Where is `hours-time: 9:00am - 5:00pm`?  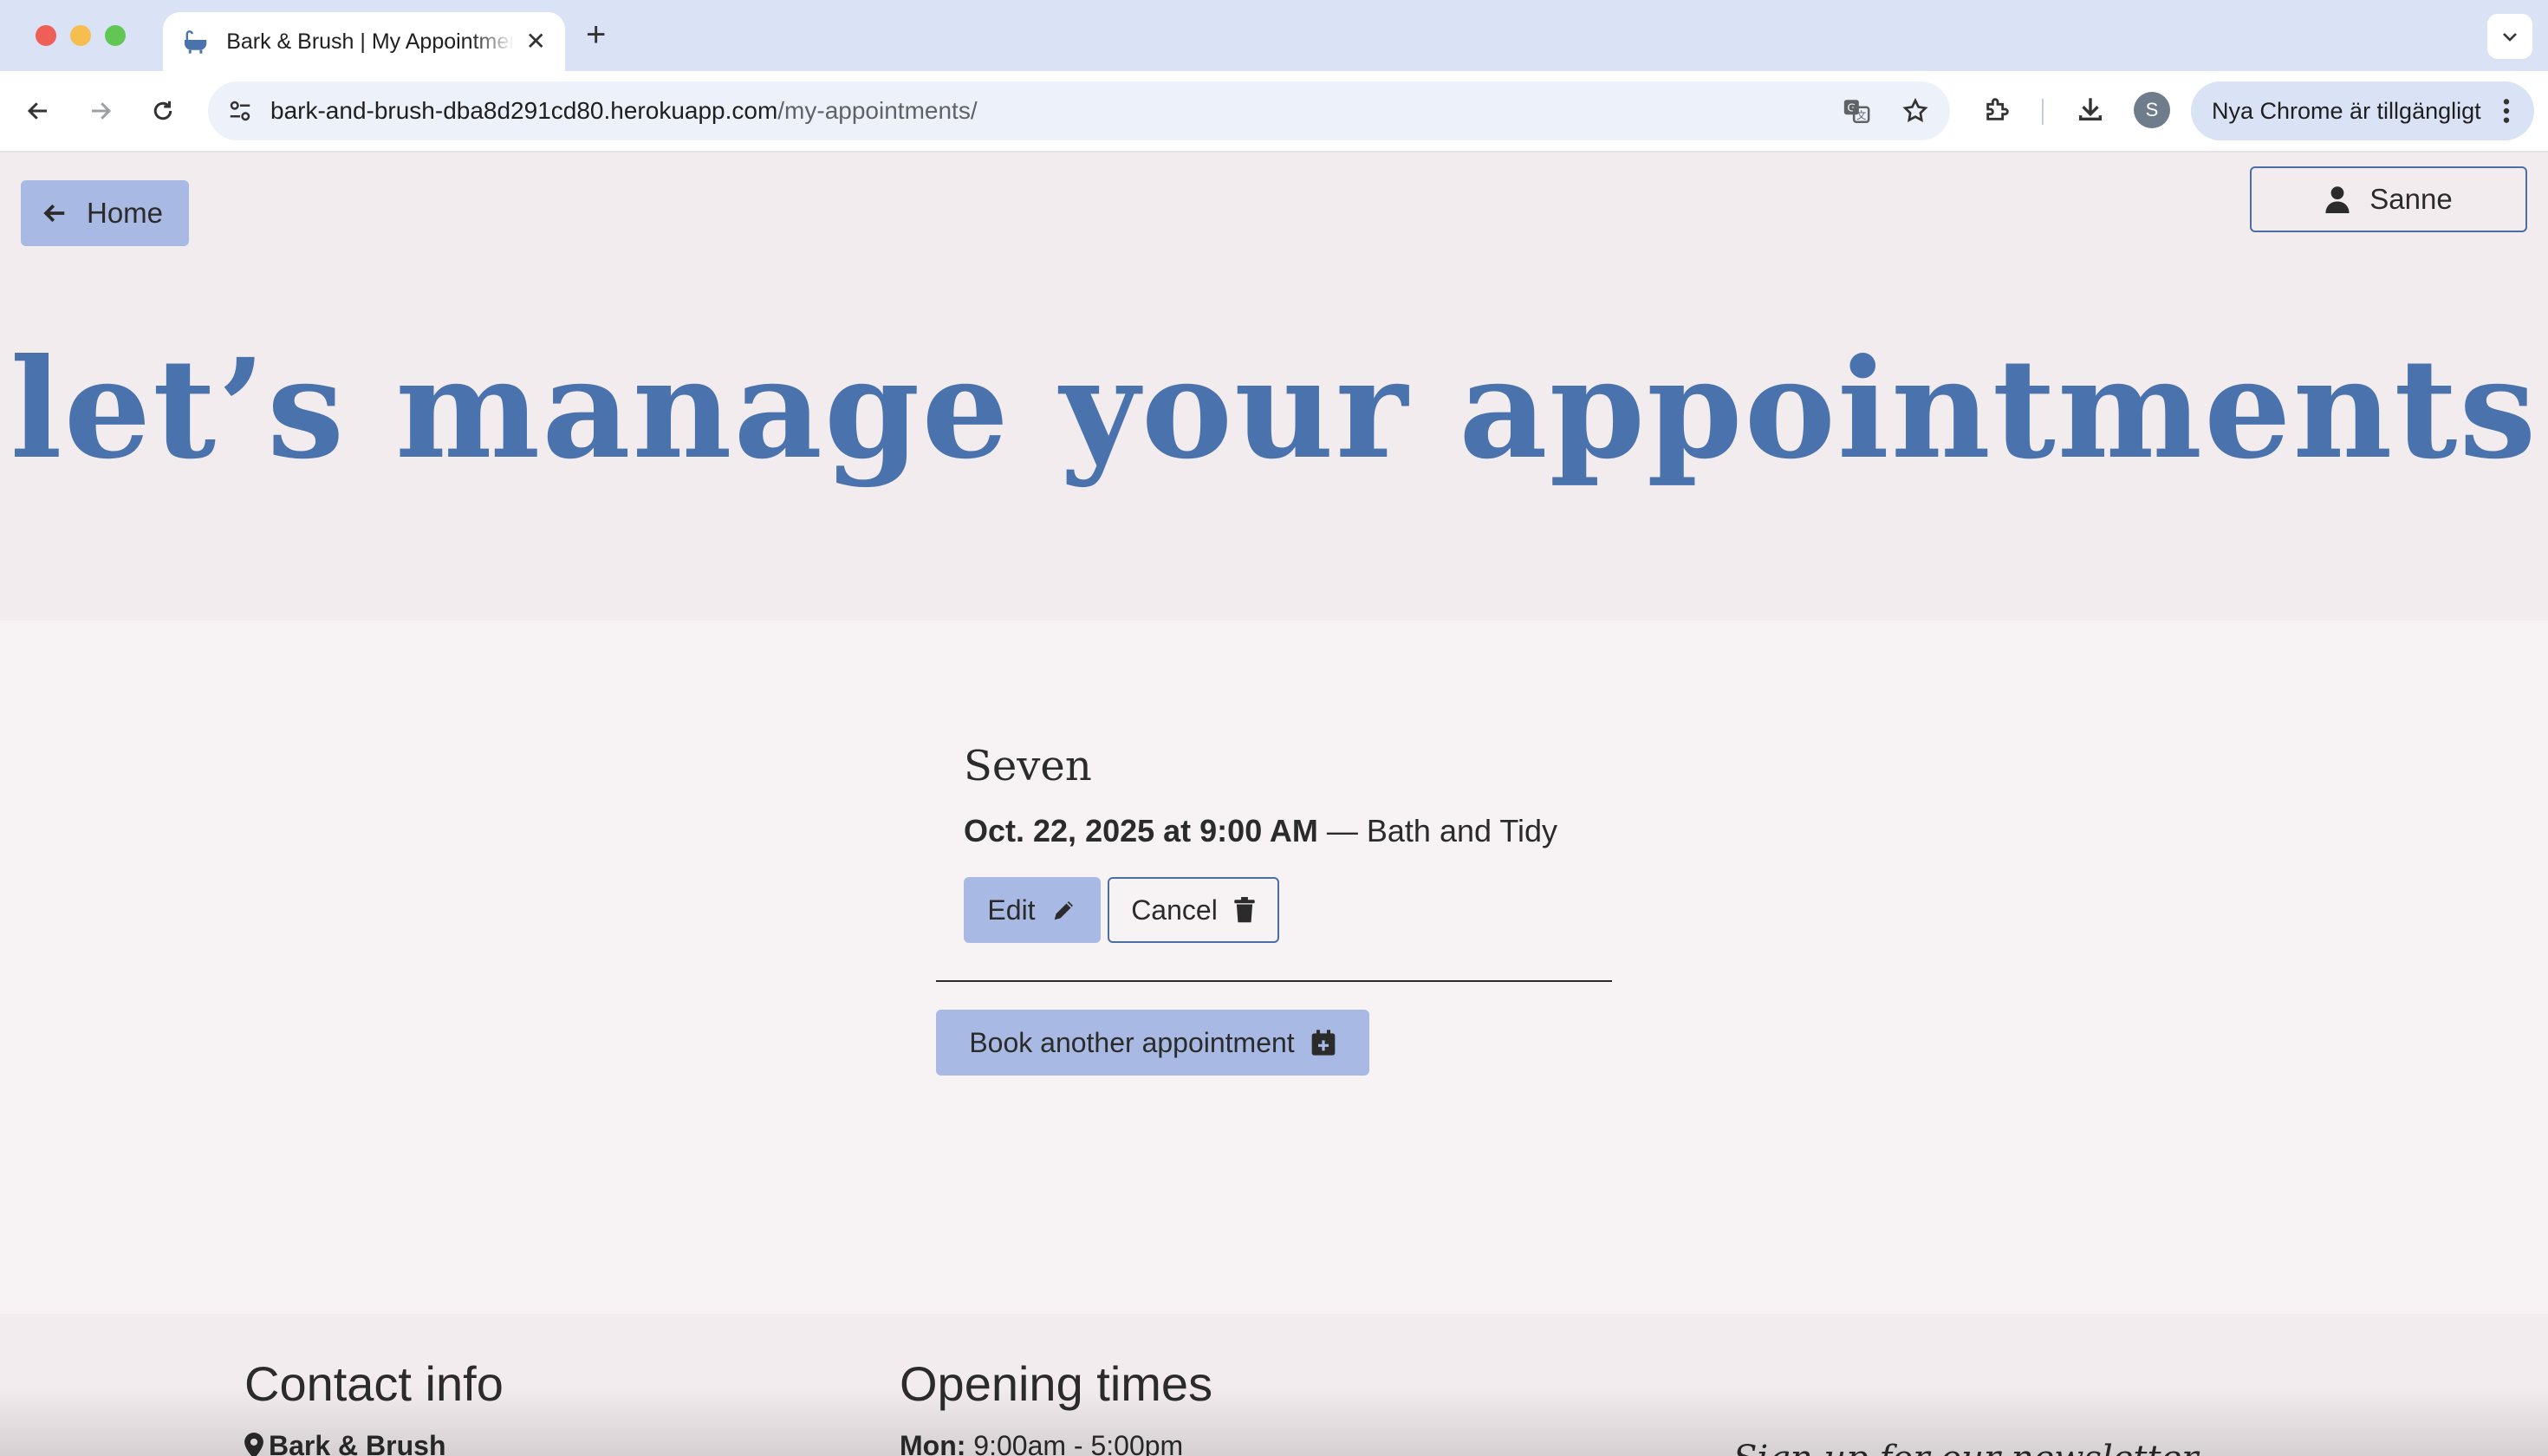
hours-time: 9:00am - 5:00pm is located at coordinates (1074, 1443).